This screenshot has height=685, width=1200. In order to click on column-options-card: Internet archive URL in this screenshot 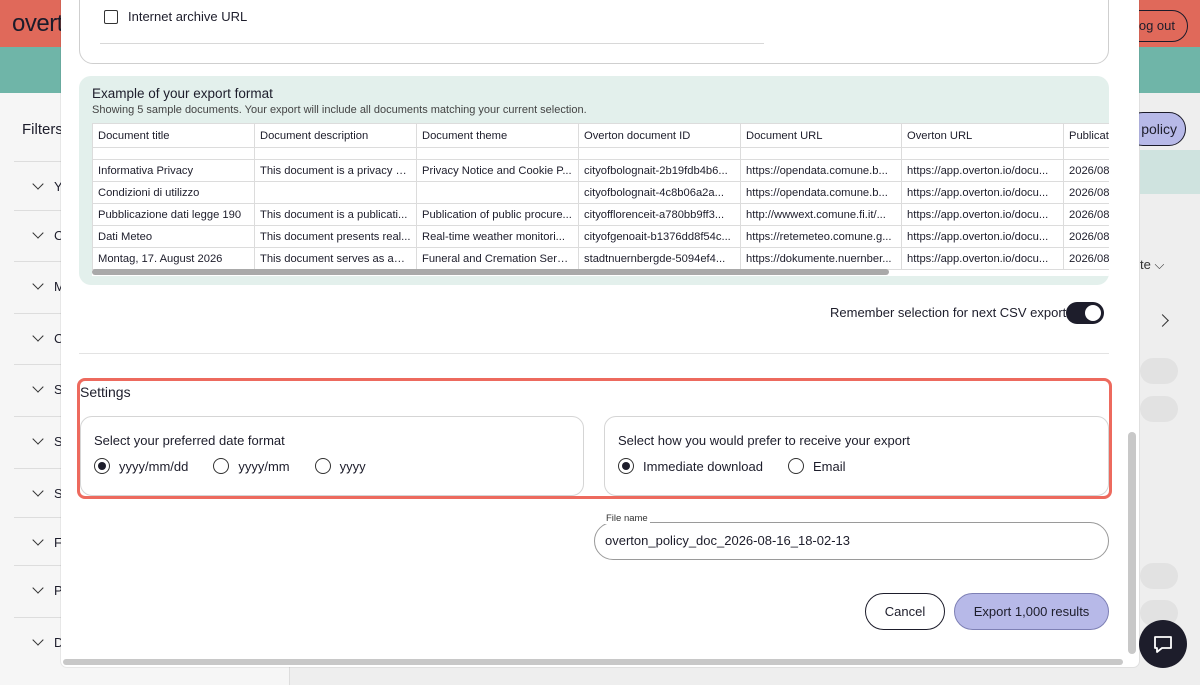, I will do `click(594, 32)`.